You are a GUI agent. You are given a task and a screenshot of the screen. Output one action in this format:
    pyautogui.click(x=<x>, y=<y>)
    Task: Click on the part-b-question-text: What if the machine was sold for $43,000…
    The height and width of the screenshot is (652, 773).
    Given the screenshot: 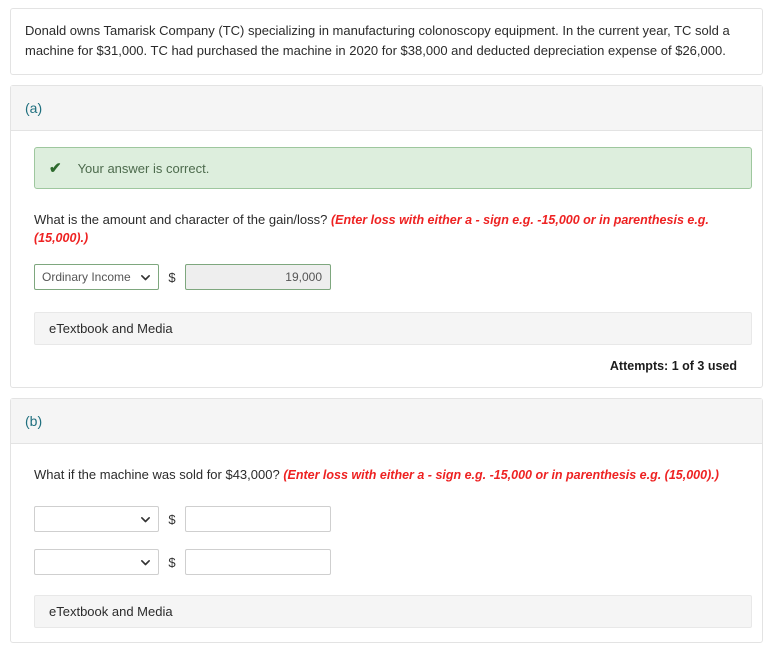 What is the action you would take?
    pyautogui.click(x=157, y=474)
    